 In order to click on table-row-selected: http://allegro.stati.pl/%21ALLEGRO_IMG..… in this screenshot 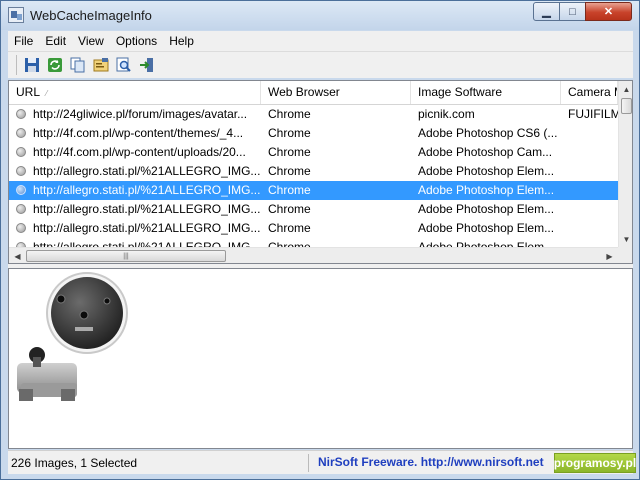, I will do `click(313, 190)`.